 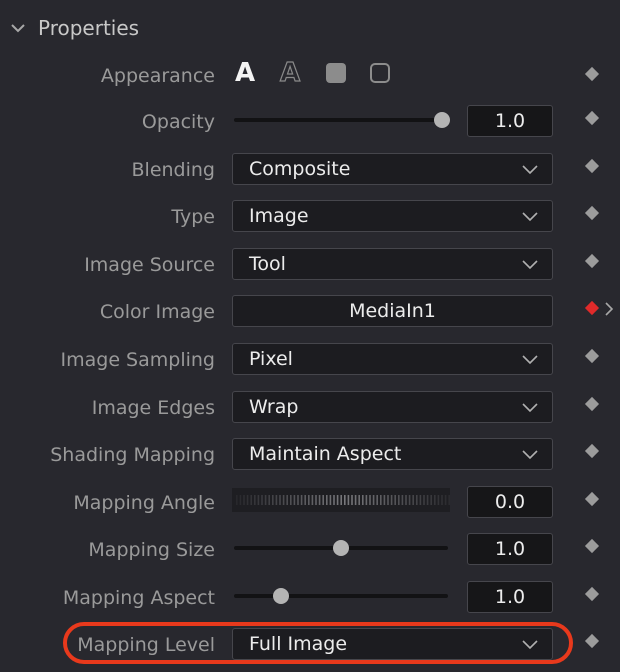 I want to click on mapping-angle-row: Mapping Angle 0.0, so click(x=310, y=508).